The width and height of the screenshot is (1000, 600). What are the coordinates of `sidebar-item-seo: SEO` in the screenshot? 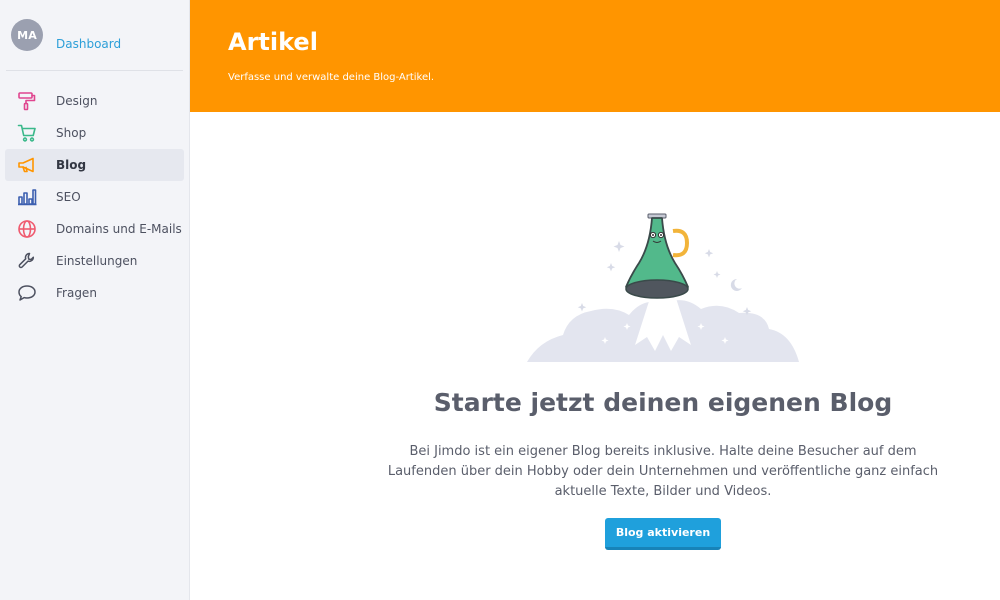 It's located at (94, 197).